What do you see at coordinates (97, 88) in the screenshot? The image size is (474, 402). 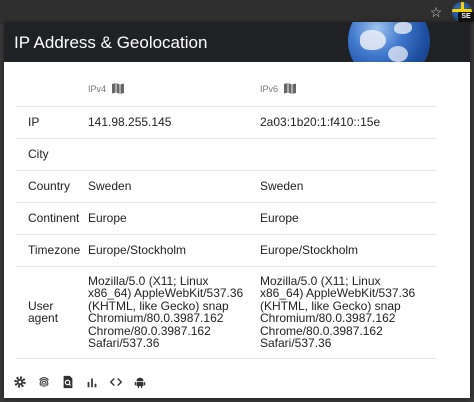 I see `ipv4-column-label: IPv4` at bounding box center [97, 88].